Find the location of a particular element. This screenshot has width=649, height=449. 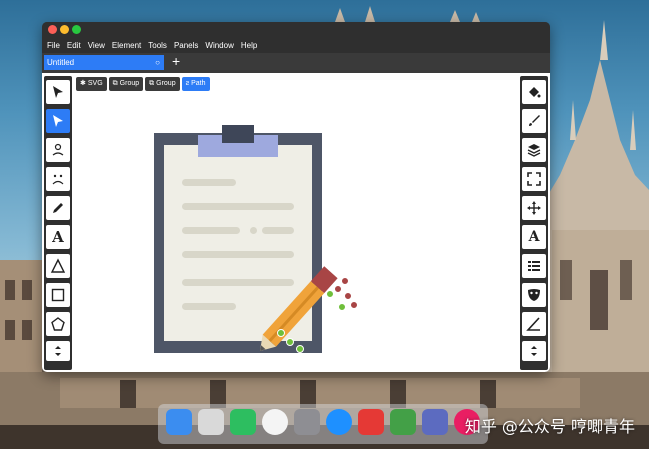

panels-toolbar: A is located at coordinates (534, 223).